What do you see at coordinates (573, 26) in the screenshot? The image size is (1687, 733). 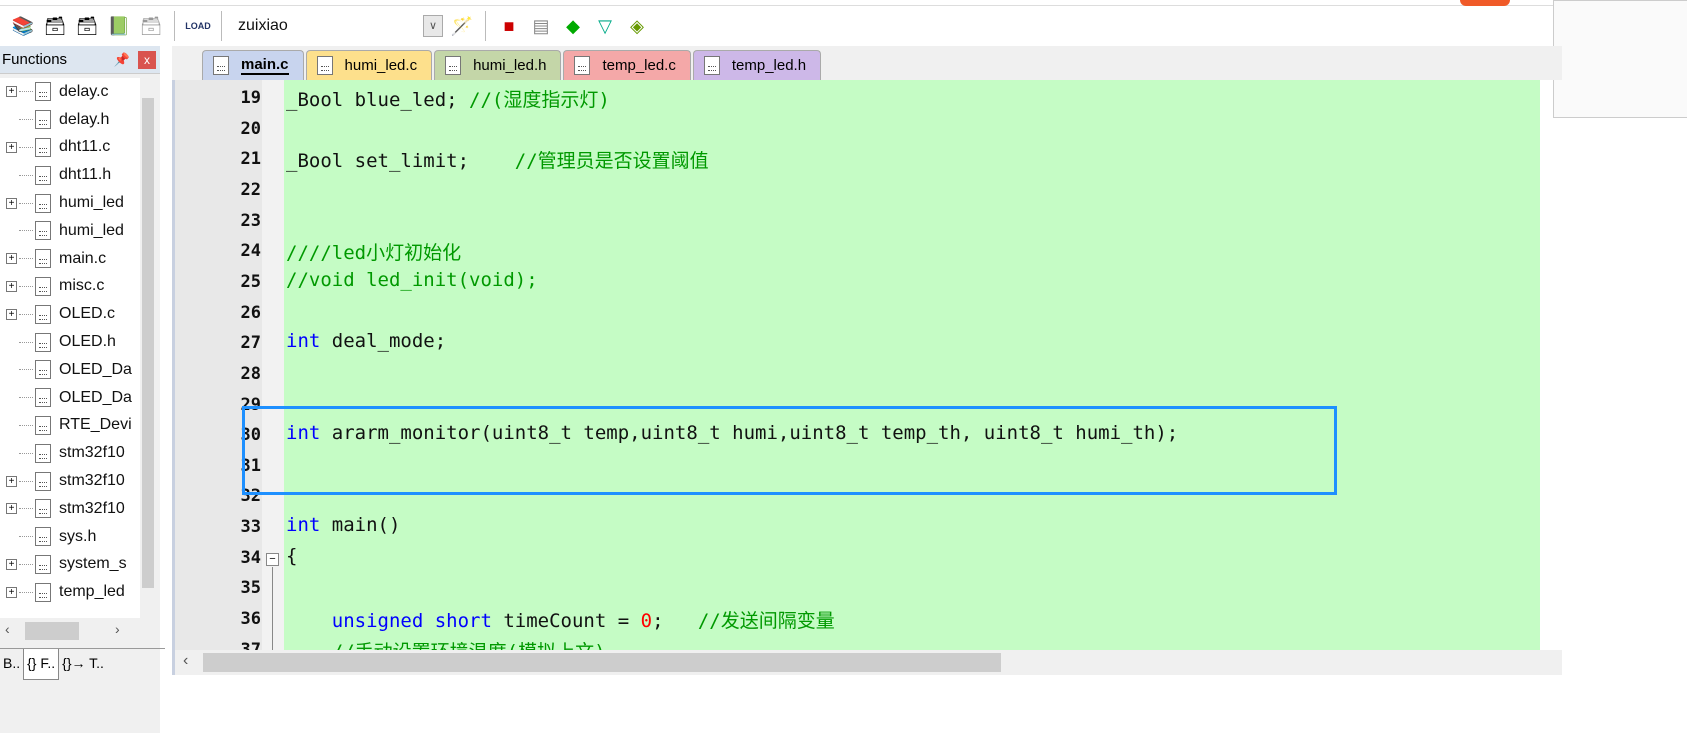 I see `pack-installer-icon: ◆` at bounding box center [573, 26].